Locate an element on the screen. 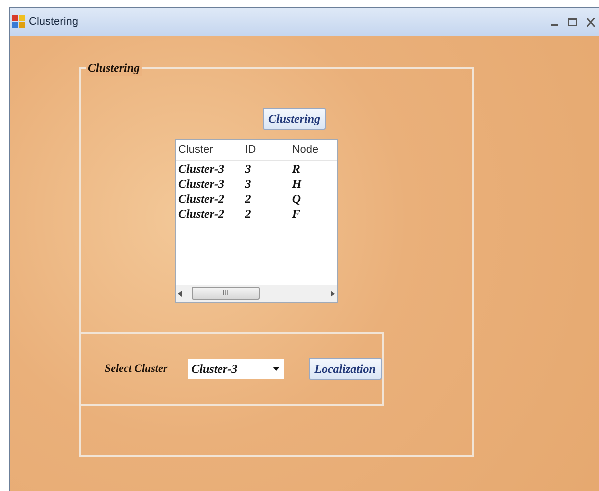 This screenshot has height=491, width=599. column-header: Cluster is located at coordinates (209, 150).